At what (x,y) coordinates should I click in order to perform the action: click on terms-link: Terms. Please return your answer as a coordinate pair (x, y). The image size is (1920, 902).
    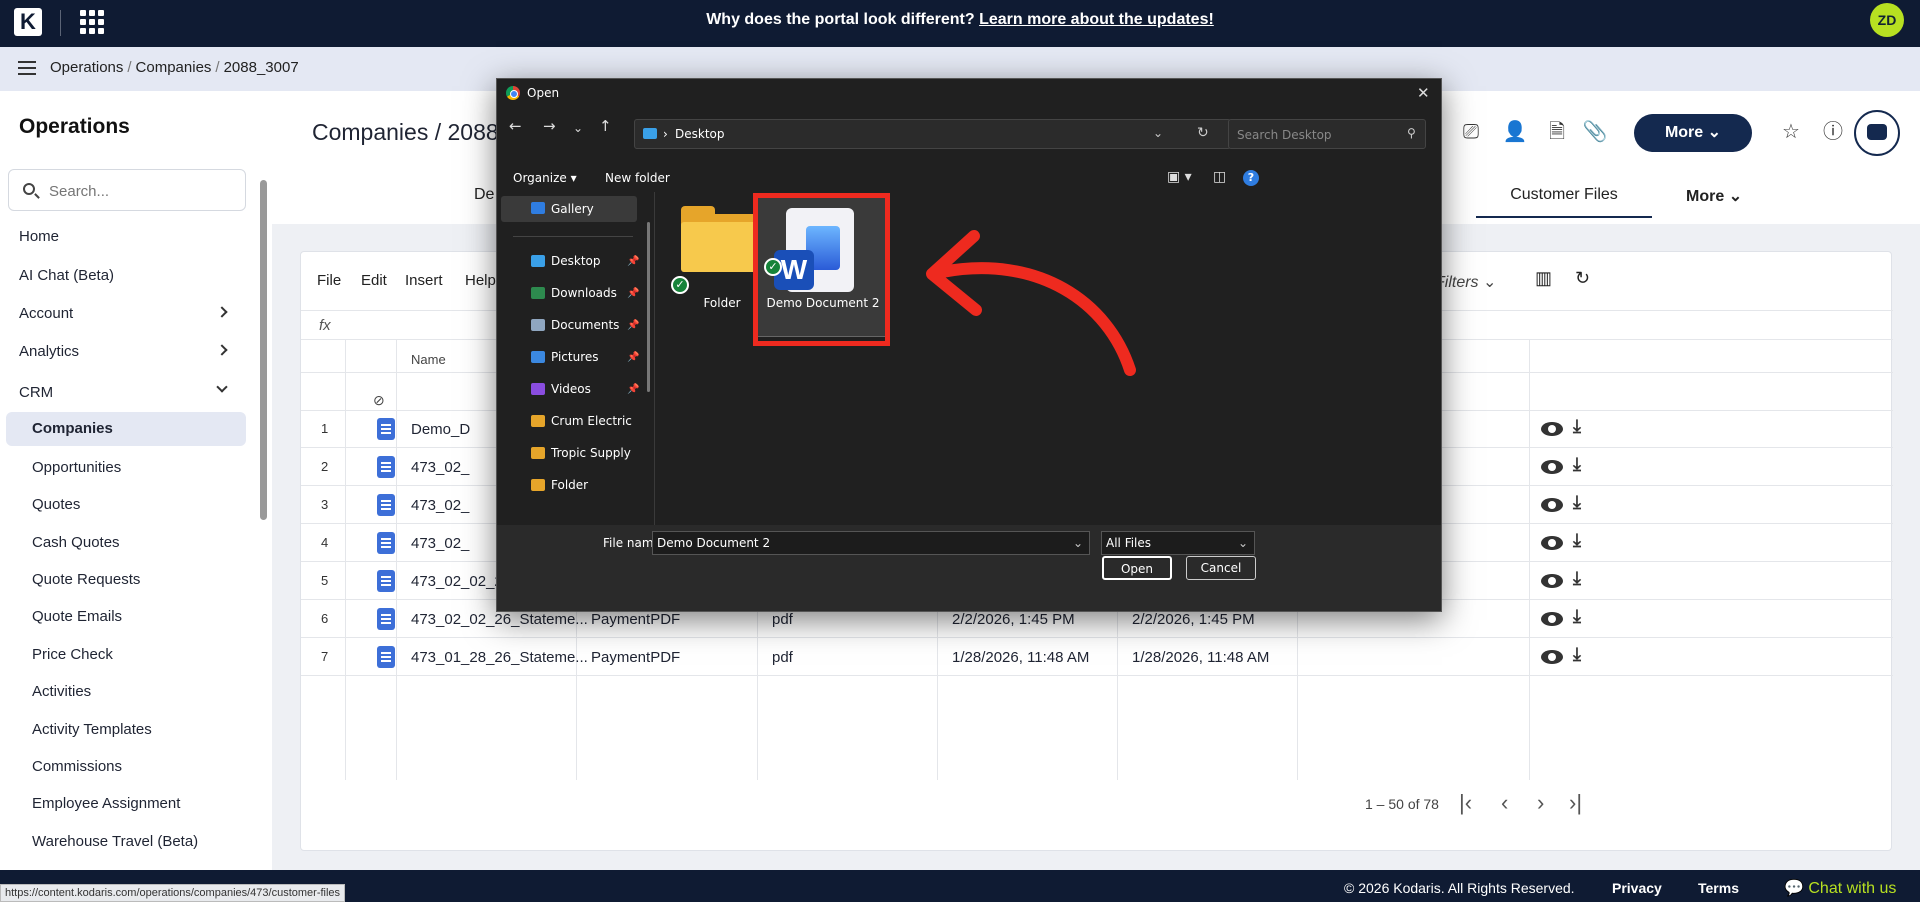
    Looking at the image, I should click on (1718, 888).